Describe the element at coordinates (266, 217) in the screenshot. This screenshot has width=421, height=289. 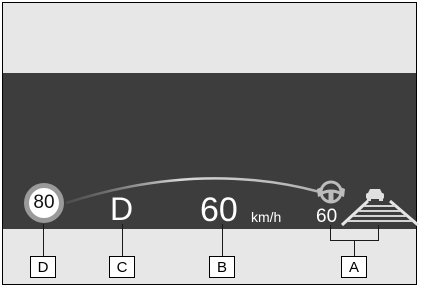
I see `speed-unit: km/h` at that location.